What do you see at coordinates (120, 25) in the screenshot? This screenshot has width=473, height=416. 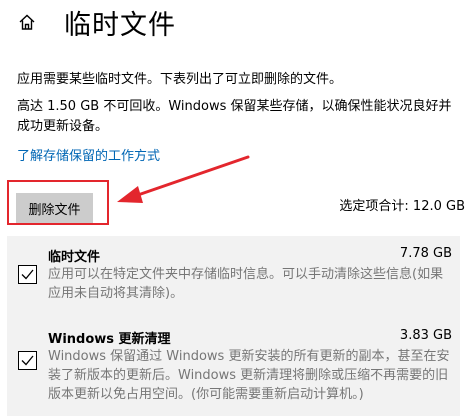 I see `page-title: 临时文件` at bounding box center [120, 25].